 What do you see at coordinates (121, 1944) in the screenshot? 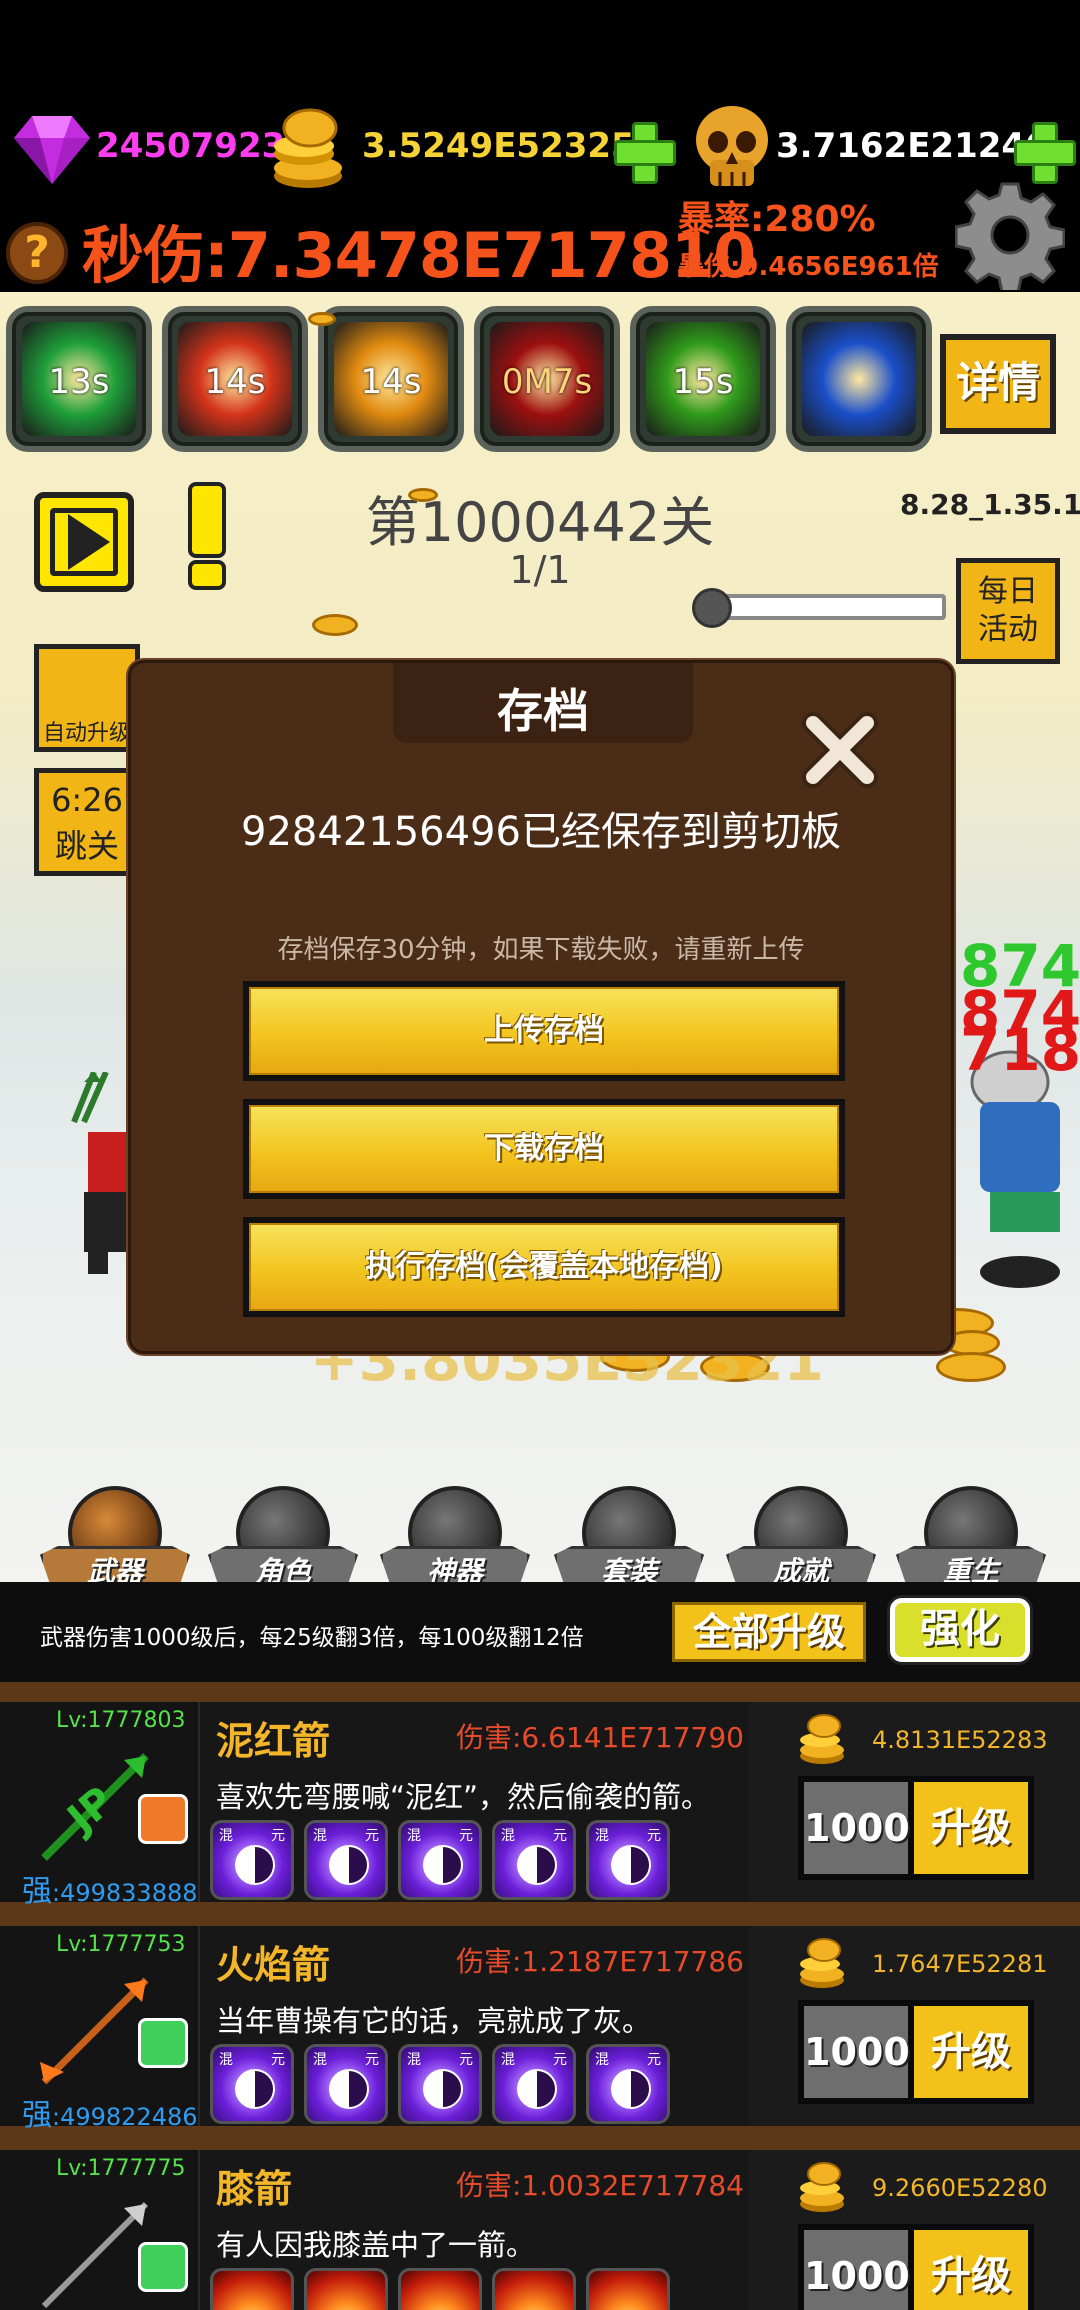
I see `weapon-level: Lv:1777753` at bounding box center [121, 1944].